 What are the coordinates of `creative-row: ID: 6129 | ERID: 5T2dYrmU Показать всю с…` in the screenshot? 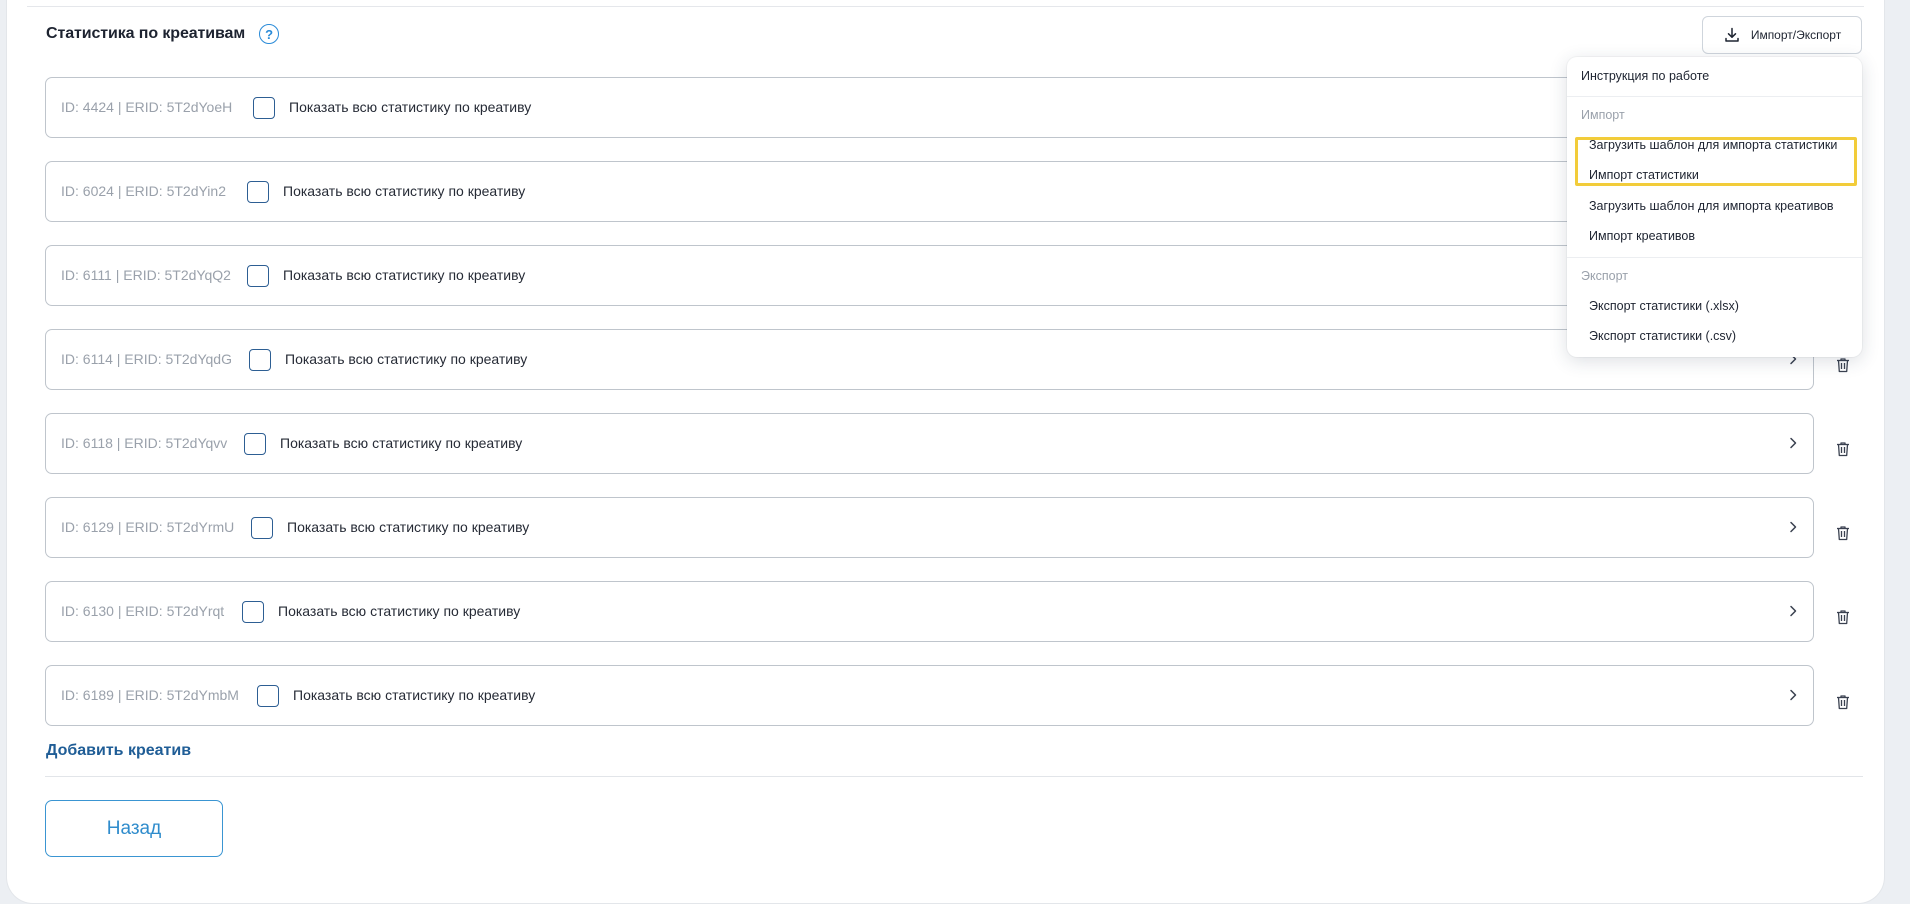 It's located at (929, 527).